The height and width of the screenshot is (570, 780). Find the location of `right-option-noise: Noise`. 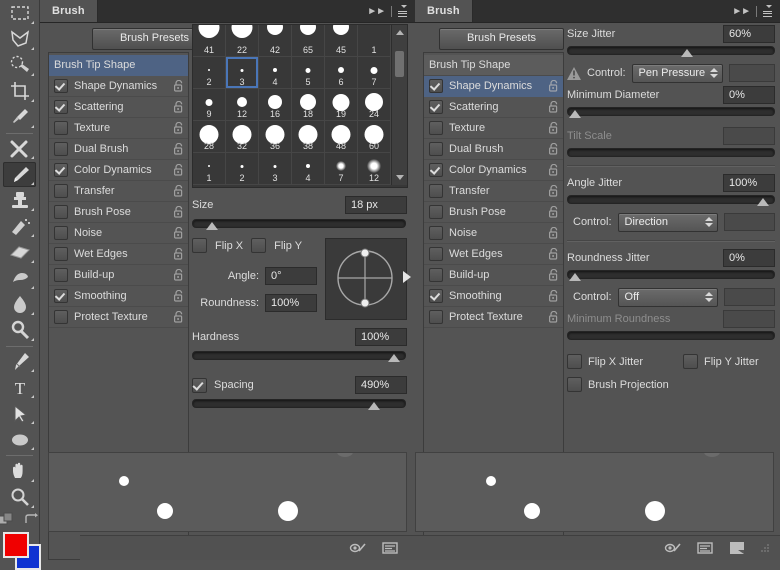

right-option-noise: Noise is located at coordinates (493, 233).